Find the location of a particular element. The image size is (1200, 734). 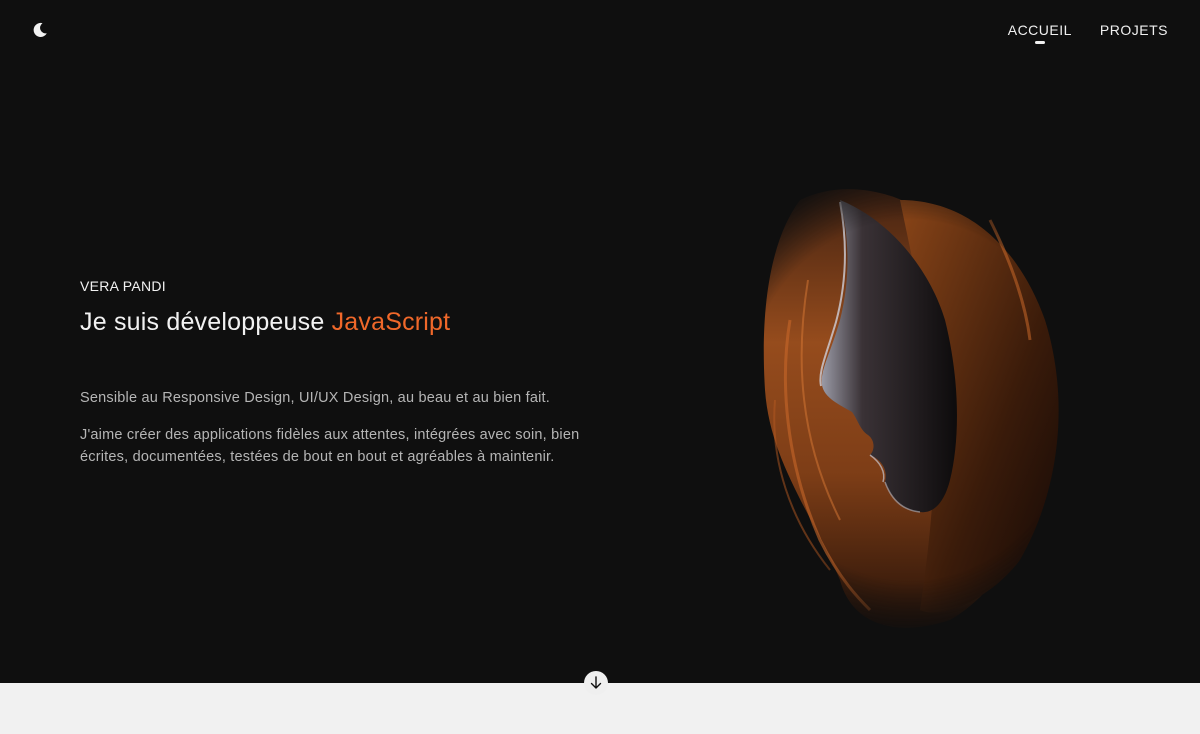

scroll-down-button is located at coordinates (596, 683).